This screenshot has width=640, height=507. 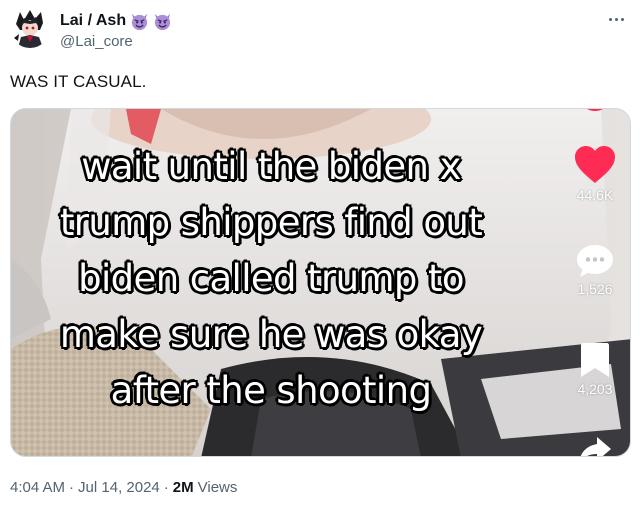 What do you see at coordinates (271, 222) in the screenshot?
I see `caption-line: trump shippers find out` at bounding box center [271, 222].